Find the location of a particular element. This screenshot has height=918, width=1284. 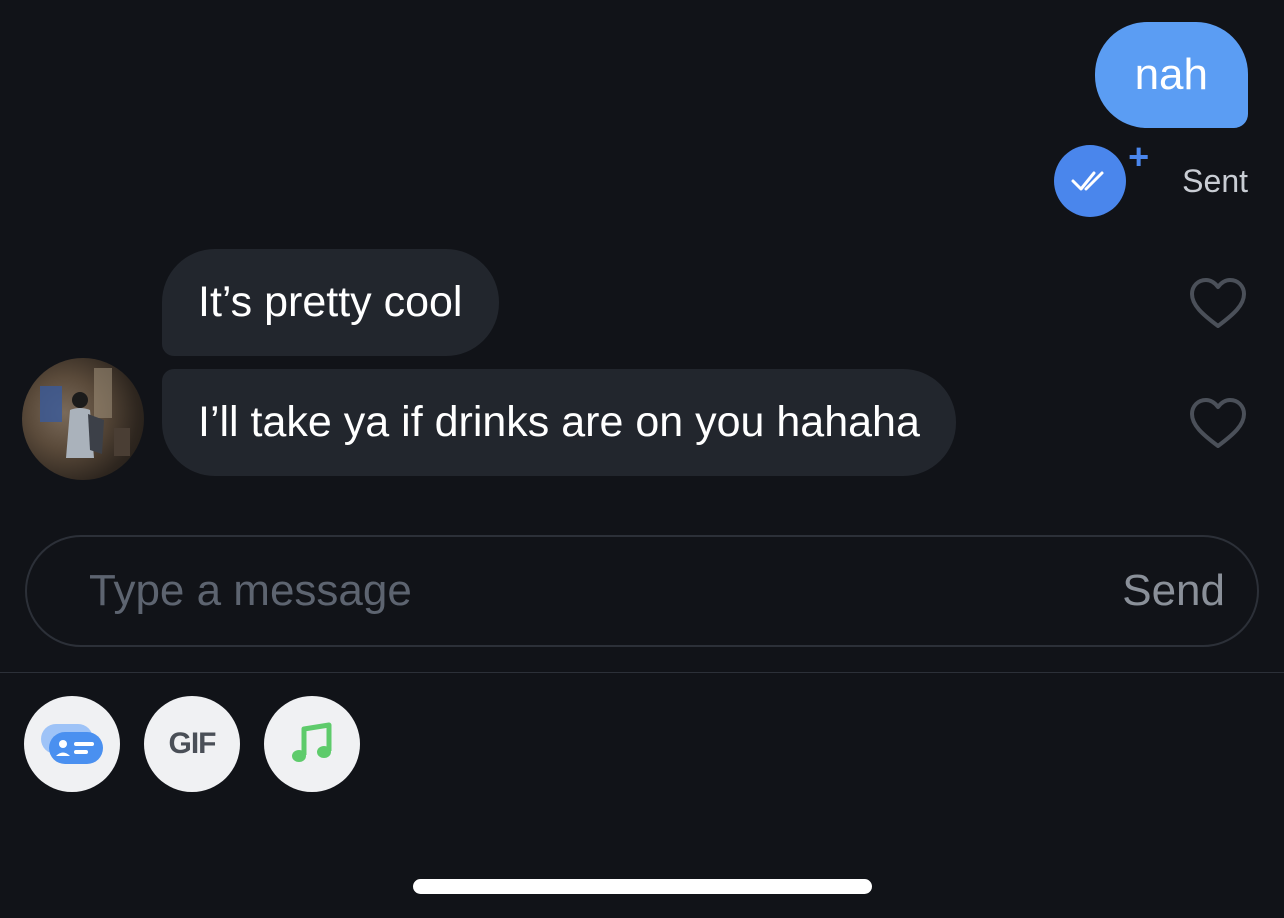

gif-button: GIF is located at coordinates (192, 744).